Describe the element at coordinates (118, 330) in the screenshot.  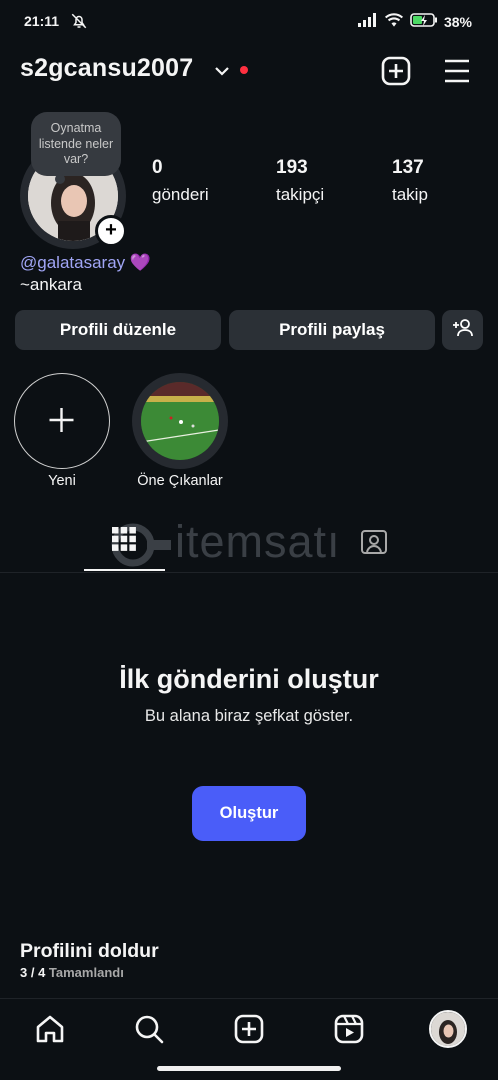
I see `edit-profile-button: Profili düzenle` at that location.